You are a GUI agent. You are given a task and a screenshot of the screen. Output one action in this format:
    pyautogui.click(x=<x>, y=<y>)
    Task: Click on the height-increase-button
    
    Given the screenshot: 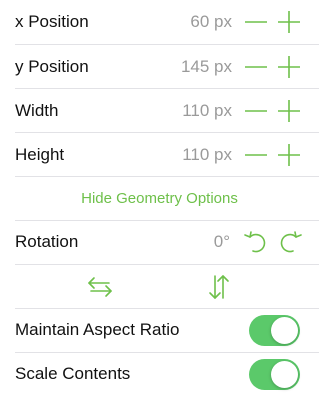 What is the action you would take?
    pyautogui.click(x=289, y=155)
    